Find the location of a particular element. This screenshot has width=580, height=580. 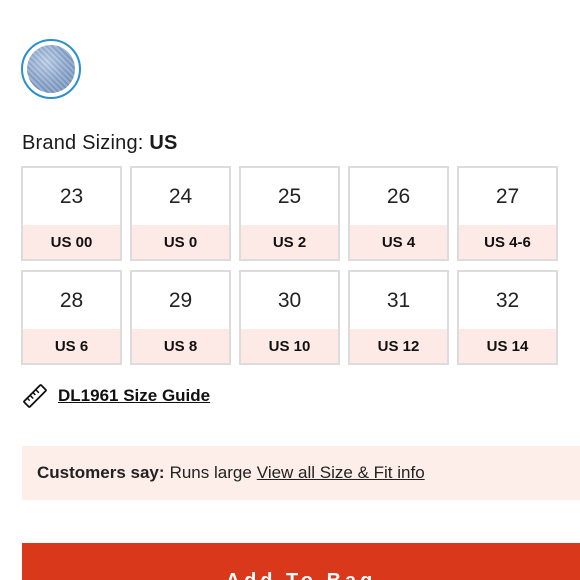

size-us-equivalent: US 0 is located at coordinates (180, 242).